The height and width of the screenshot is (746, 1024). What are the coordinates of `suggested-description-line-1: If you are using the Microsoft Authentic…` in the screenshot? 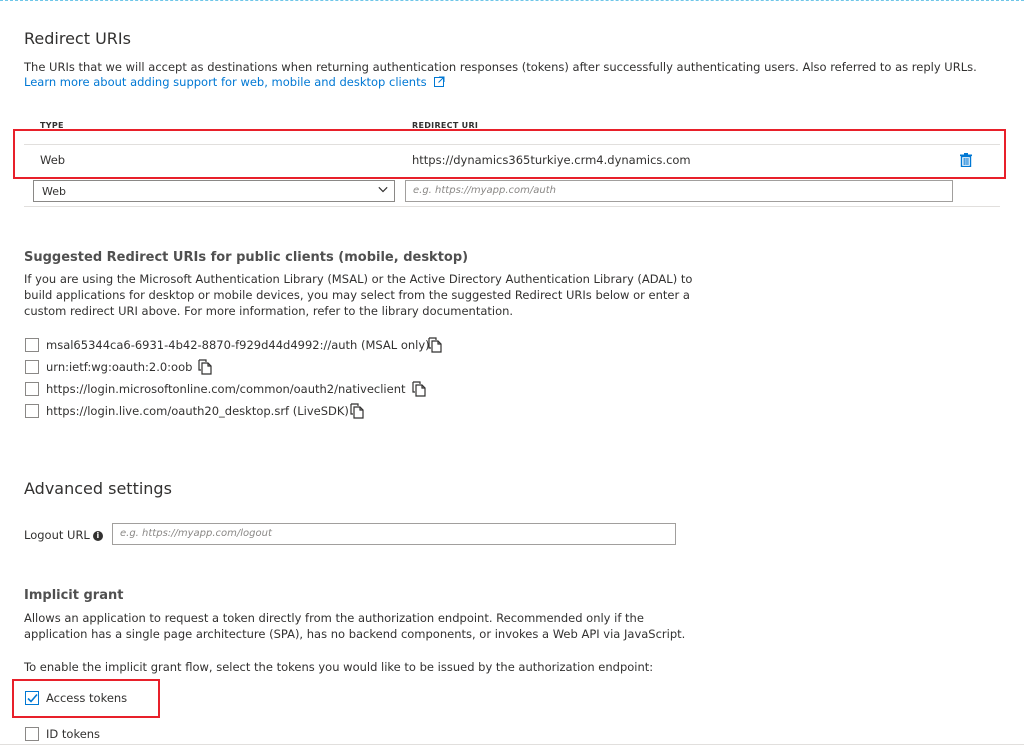 It's located at (358, 279).